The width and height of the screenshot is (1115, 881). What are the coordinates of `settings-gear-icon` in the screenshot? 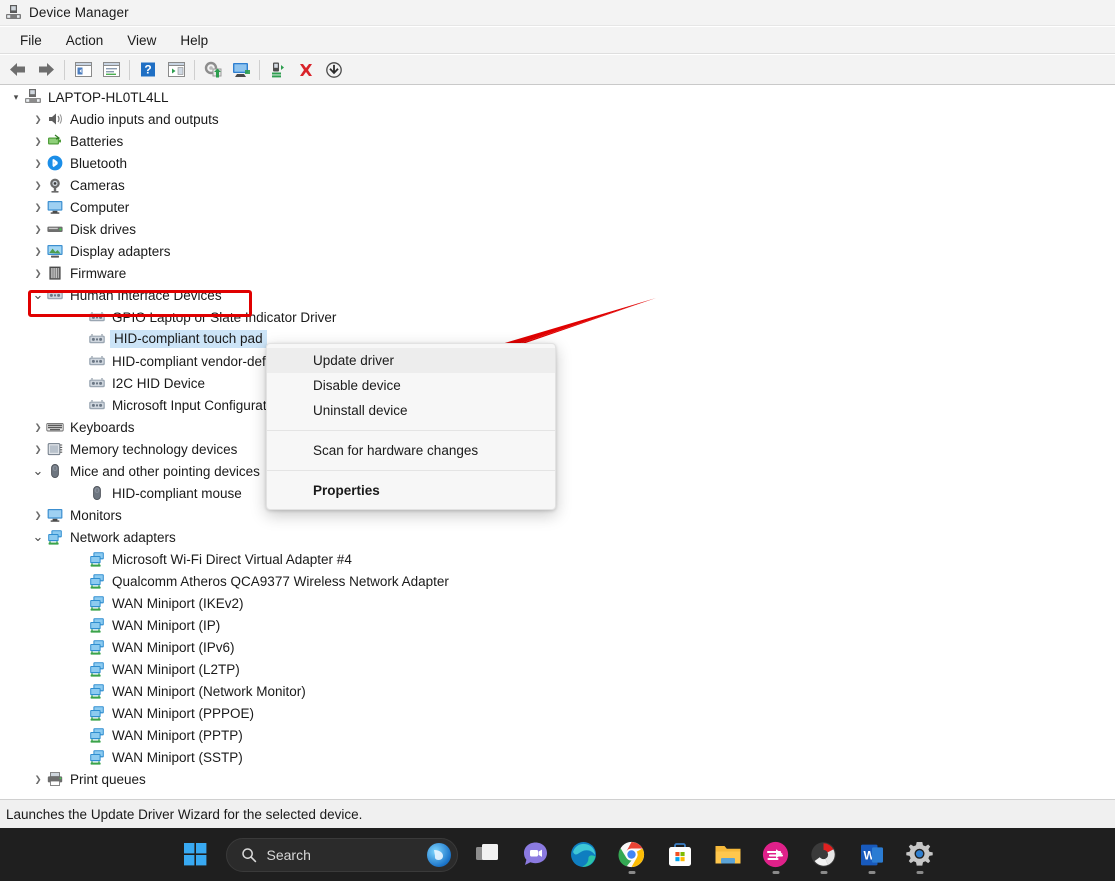 It's located at (920, 855).